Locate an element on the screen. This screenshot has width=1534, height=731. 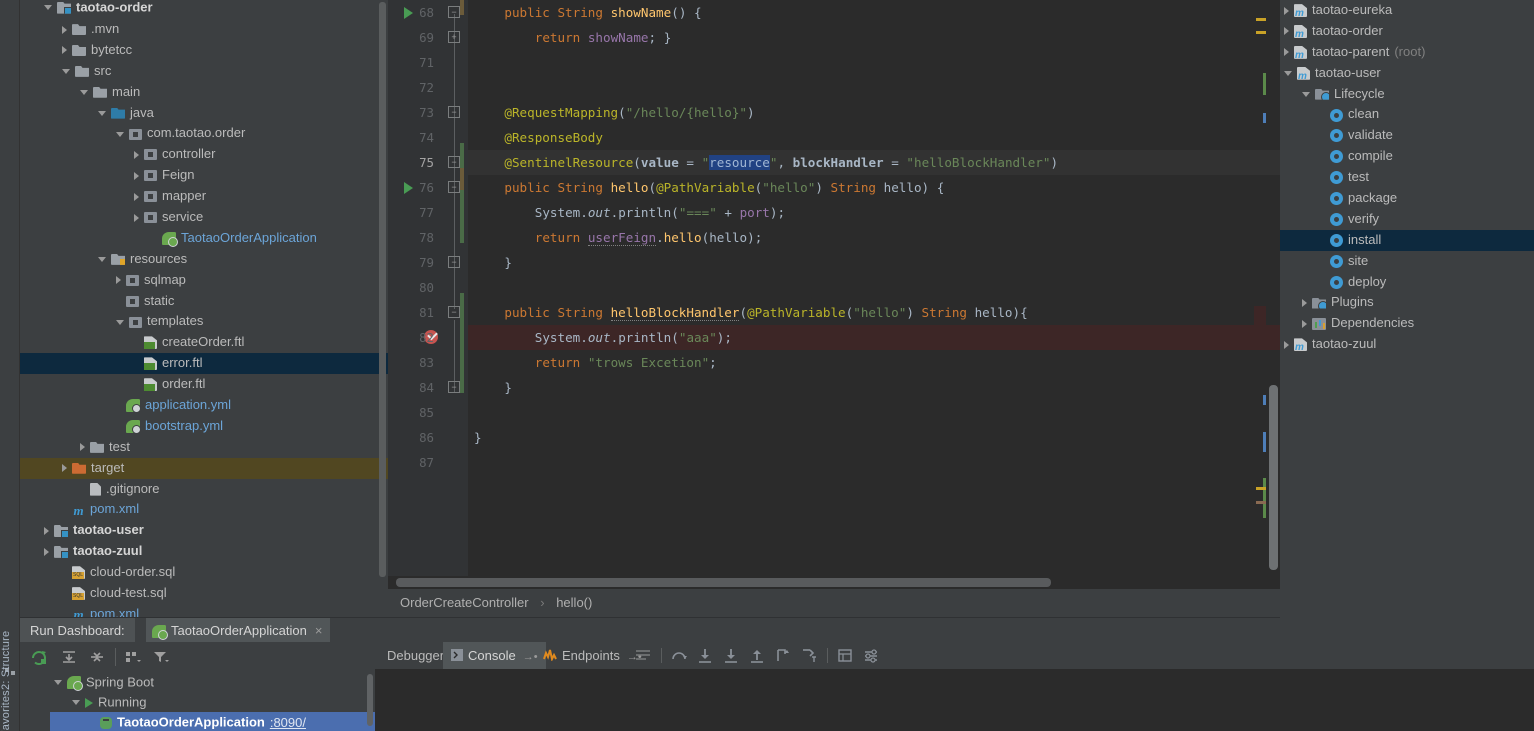
project-tree-item-main: main is located at coordinates (204, 92).